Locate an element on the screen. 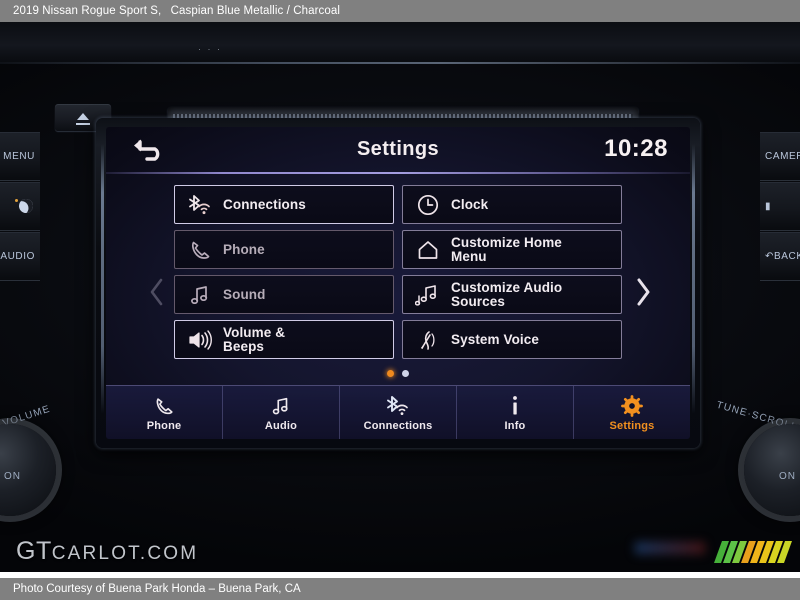 This screenshot has height=600, width=800. nav-label: Phone is located at coordinates (164, 425).